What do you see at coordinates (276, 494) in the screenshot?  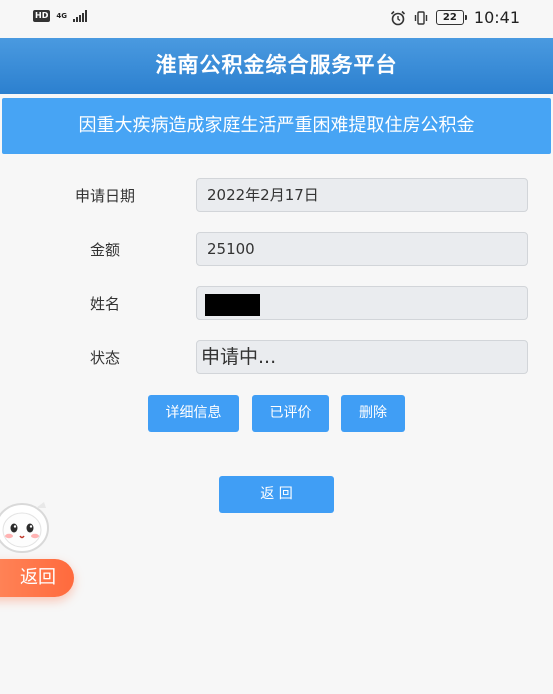 I see `back-button: 返 回` at bounding box center [276, 494].